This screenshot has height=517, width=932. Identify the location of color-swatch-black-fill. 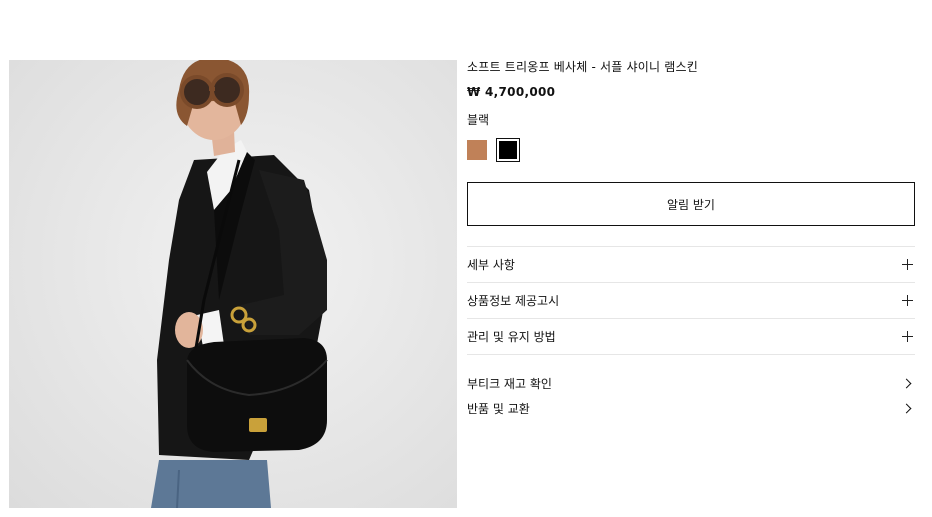
(508, 150).